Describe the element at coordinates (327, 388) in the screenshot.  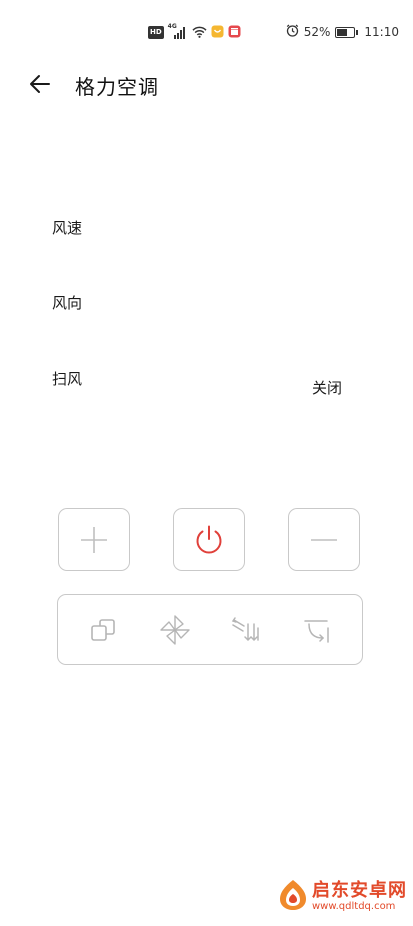
I see `swing-value: 关闭` at that location.